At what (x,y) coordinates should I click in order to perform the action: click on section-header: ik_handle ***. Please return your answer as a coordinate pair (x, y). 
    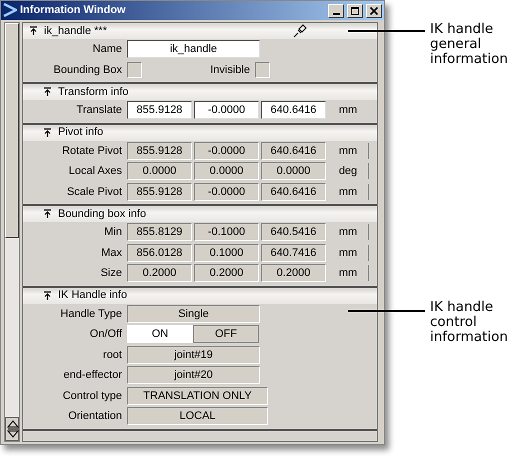
    Looking at the image, I should click on (200, 31).